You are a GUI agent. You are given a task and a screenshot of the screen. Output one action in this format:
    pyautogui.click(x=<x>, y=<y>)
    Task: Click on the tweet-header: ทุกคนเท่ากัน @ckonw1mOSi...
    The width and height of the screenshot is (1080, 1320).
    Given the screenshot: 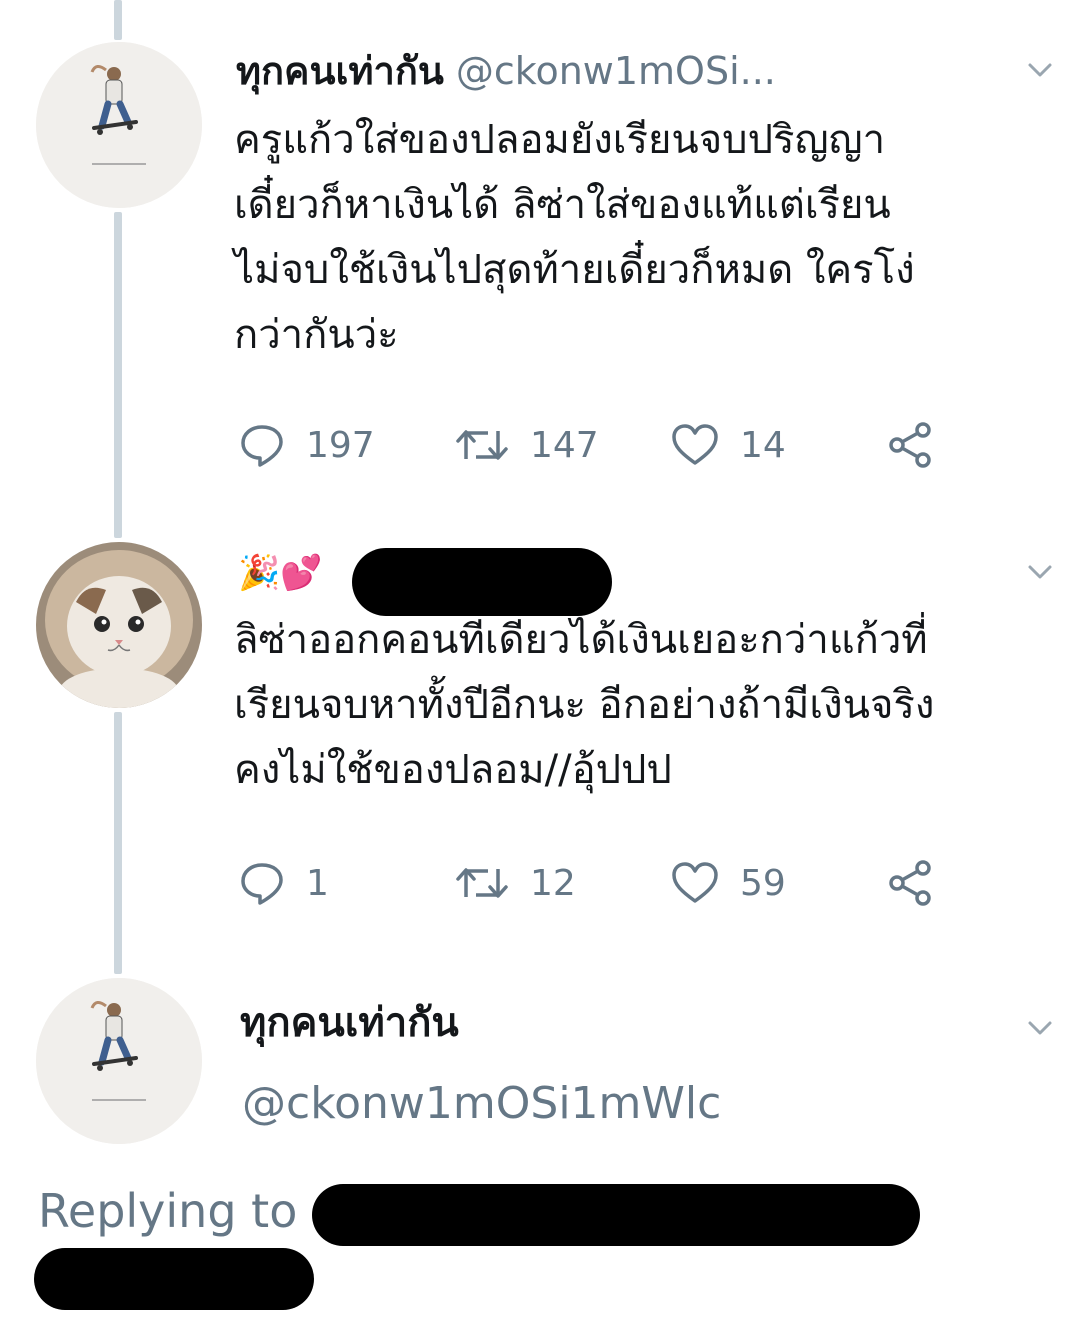 What is the action you would take?
    pyautogui.click(x=506, y=71)
    